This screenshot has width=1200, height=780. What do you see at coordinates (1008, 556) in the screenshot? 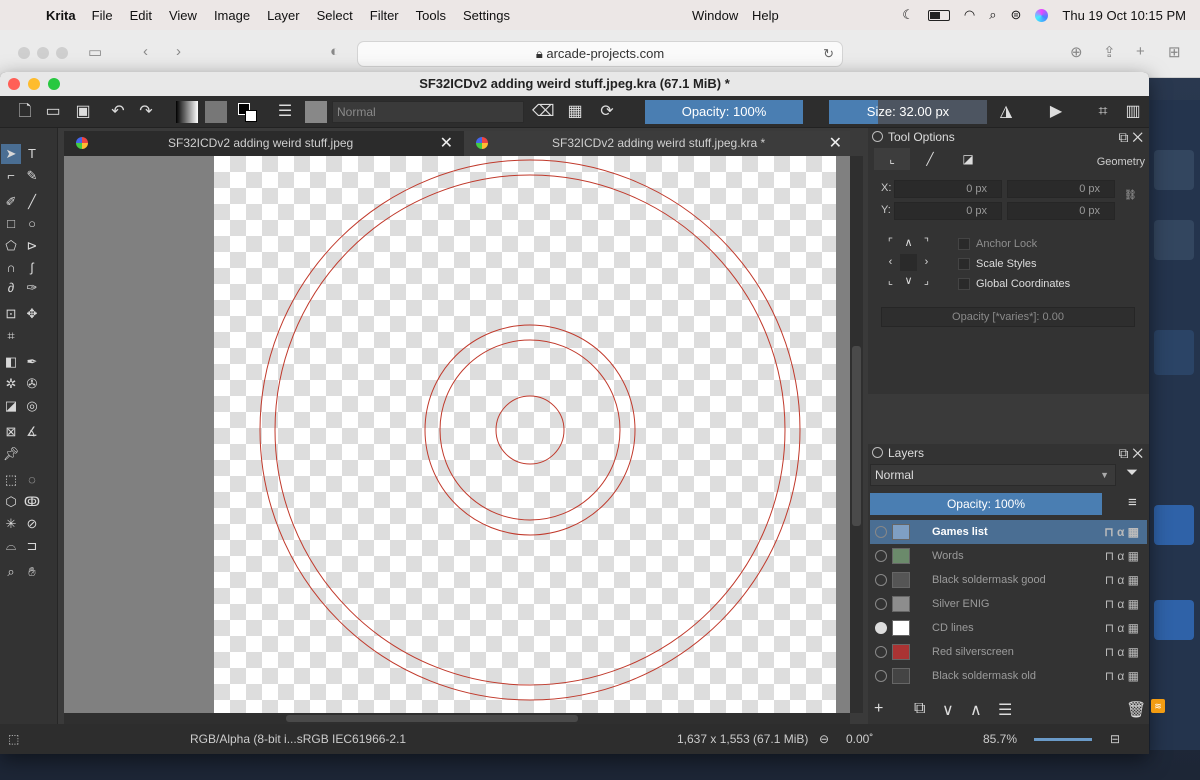
I see `layer-row: Words ⊓ α ▦` at bounding box center [1008, 556].